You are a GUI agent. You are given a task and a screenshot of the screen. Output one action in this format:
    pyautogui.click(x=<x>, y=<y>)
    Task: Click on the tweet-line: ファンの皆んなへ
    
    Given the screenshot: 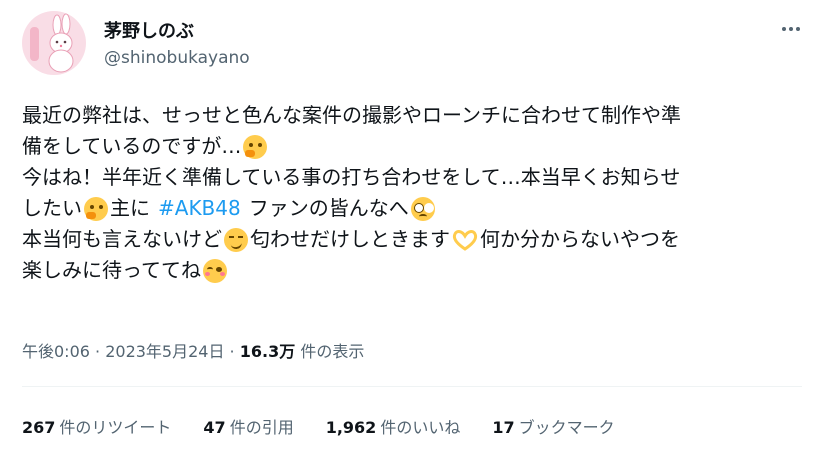 What is the action you would take?
    pyautogui.click(x=328, y=208)
    